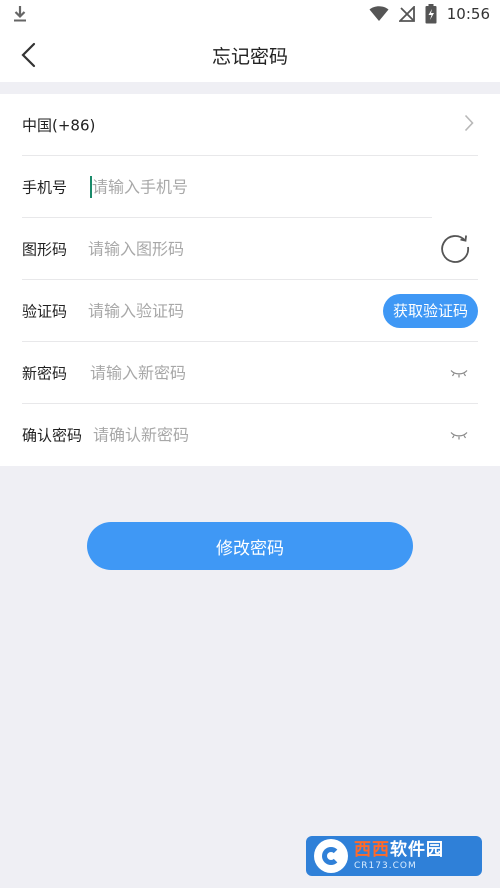 Image resolution: width=500 pixels, height=888 pixels. I want to click on new-password-row: 新密码, so click(250, 373).